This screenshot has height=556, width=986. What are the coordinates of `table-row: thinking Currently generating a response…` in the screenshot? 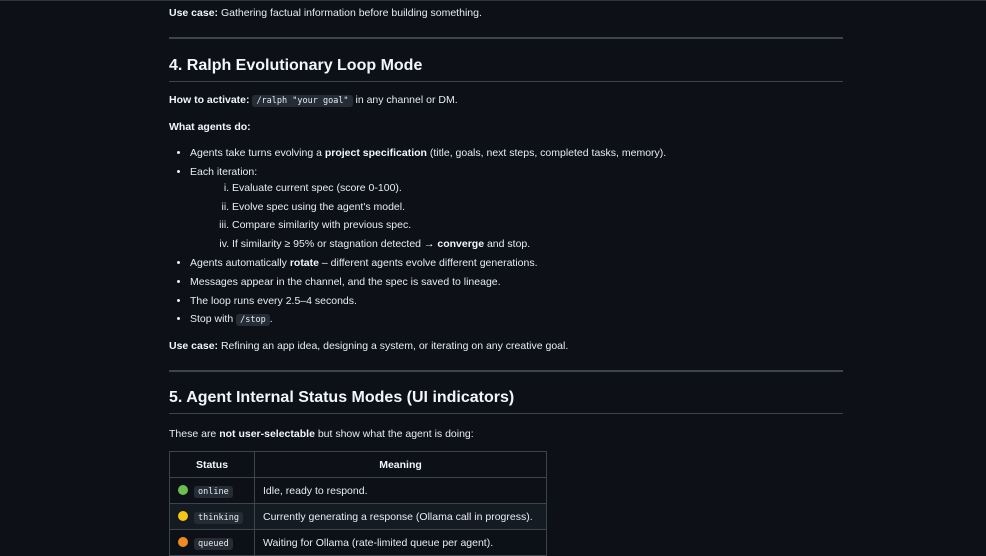 It's located at (358, 516).